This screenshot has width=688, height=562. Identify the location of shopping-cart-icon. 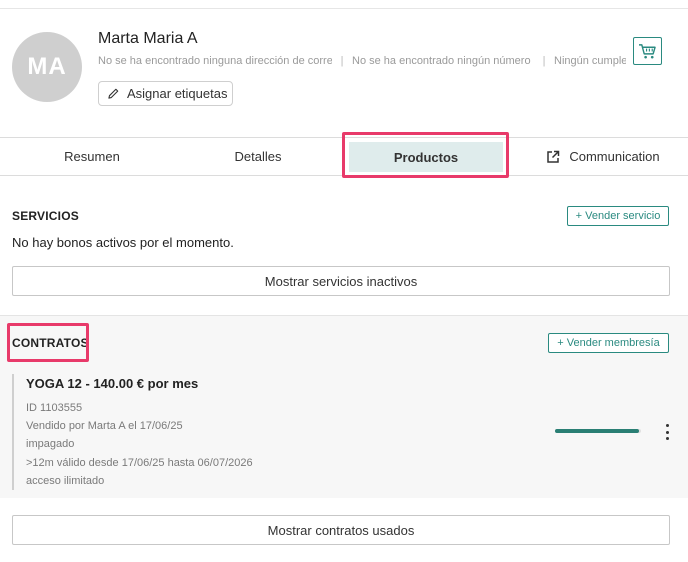
(647, 50).